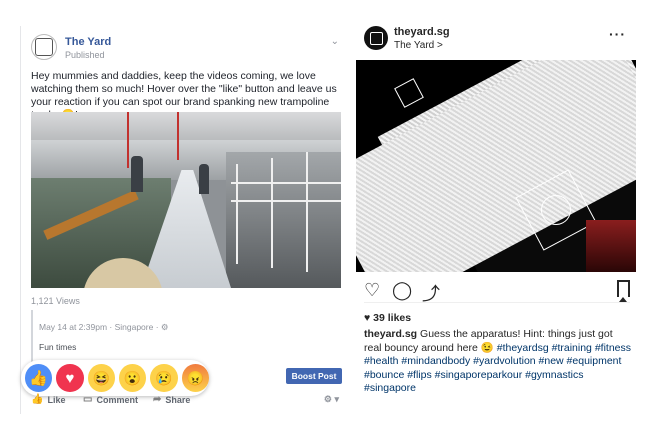  I want to click on profile-avatar, so click(376, 38).